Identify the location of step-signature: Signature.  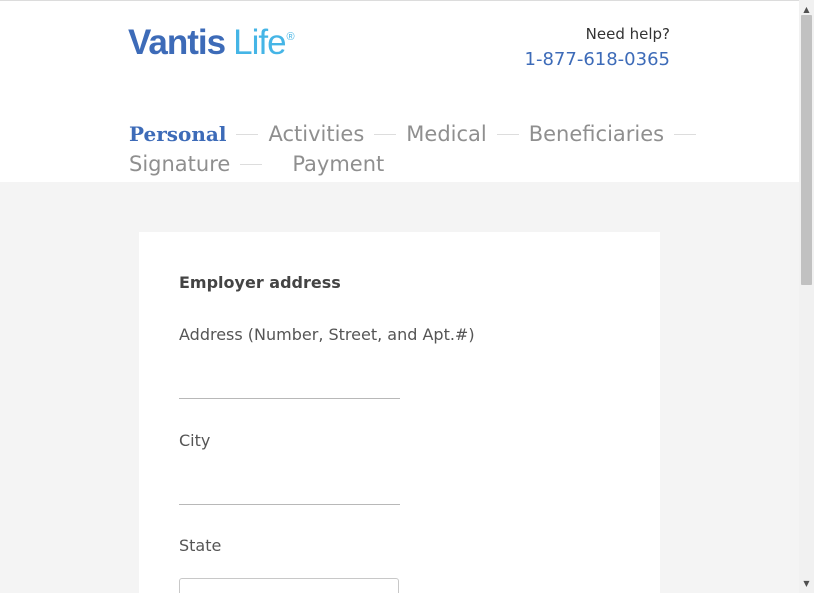
(200, 164).